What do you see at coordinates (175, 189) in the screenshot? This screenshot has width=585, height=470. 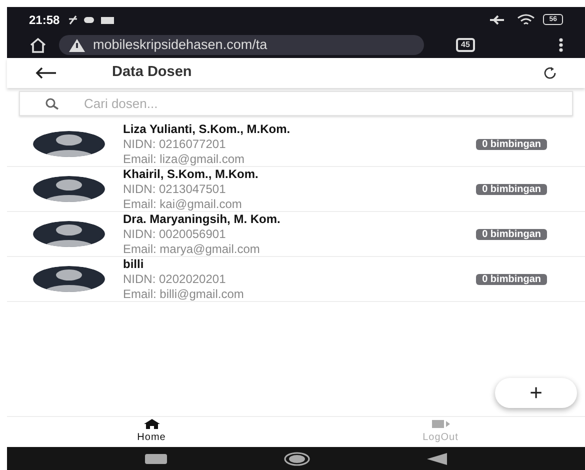 I see `nidn-text: NIDN: 0213047501` at bounding box center [175, 189].